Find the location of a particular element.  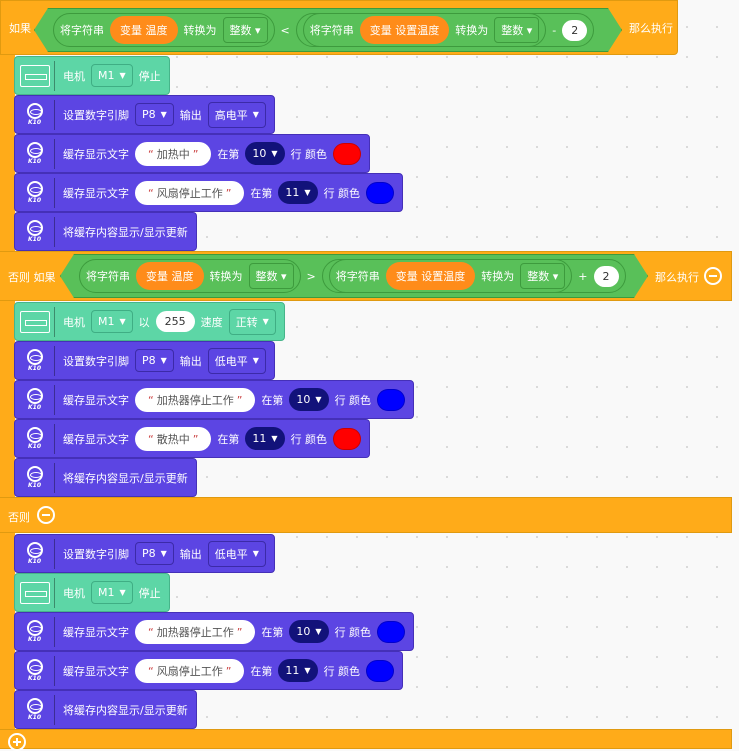

text-input: “加热中” is located at coordinates (173, 153).